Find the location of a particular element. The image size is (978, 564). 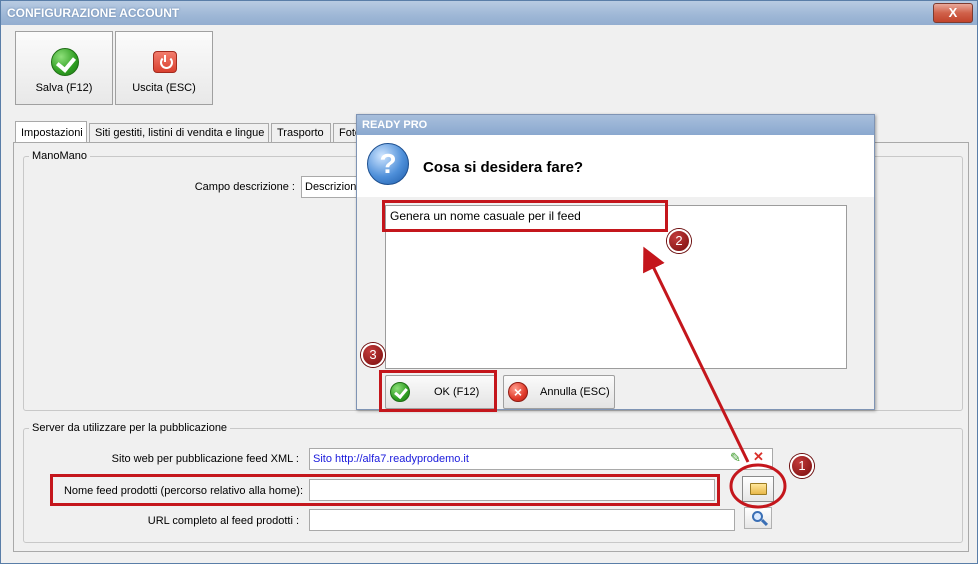

annotation-badge-2: 2 is located at coordinates (679, 241).